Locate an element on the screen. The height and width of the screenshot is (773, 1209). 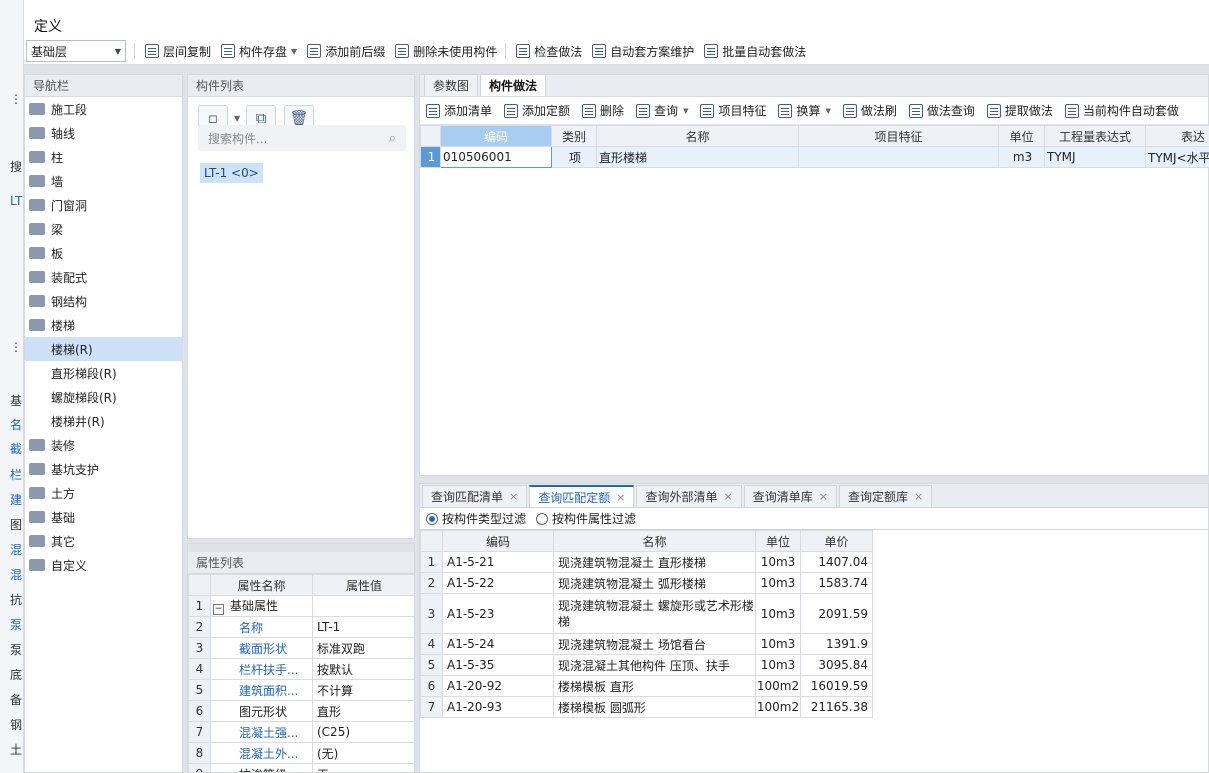
property-value: (无) is located at coordinates (363, 753).